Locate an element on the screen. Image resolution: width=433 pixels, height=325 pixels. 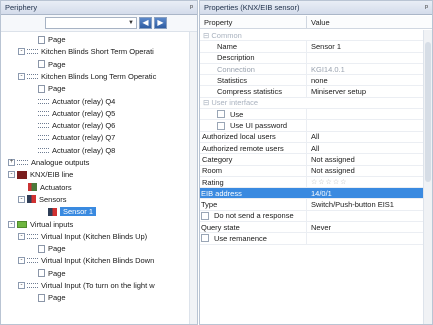
property-row: Category Not assigned is located at coordinates (312, 160).